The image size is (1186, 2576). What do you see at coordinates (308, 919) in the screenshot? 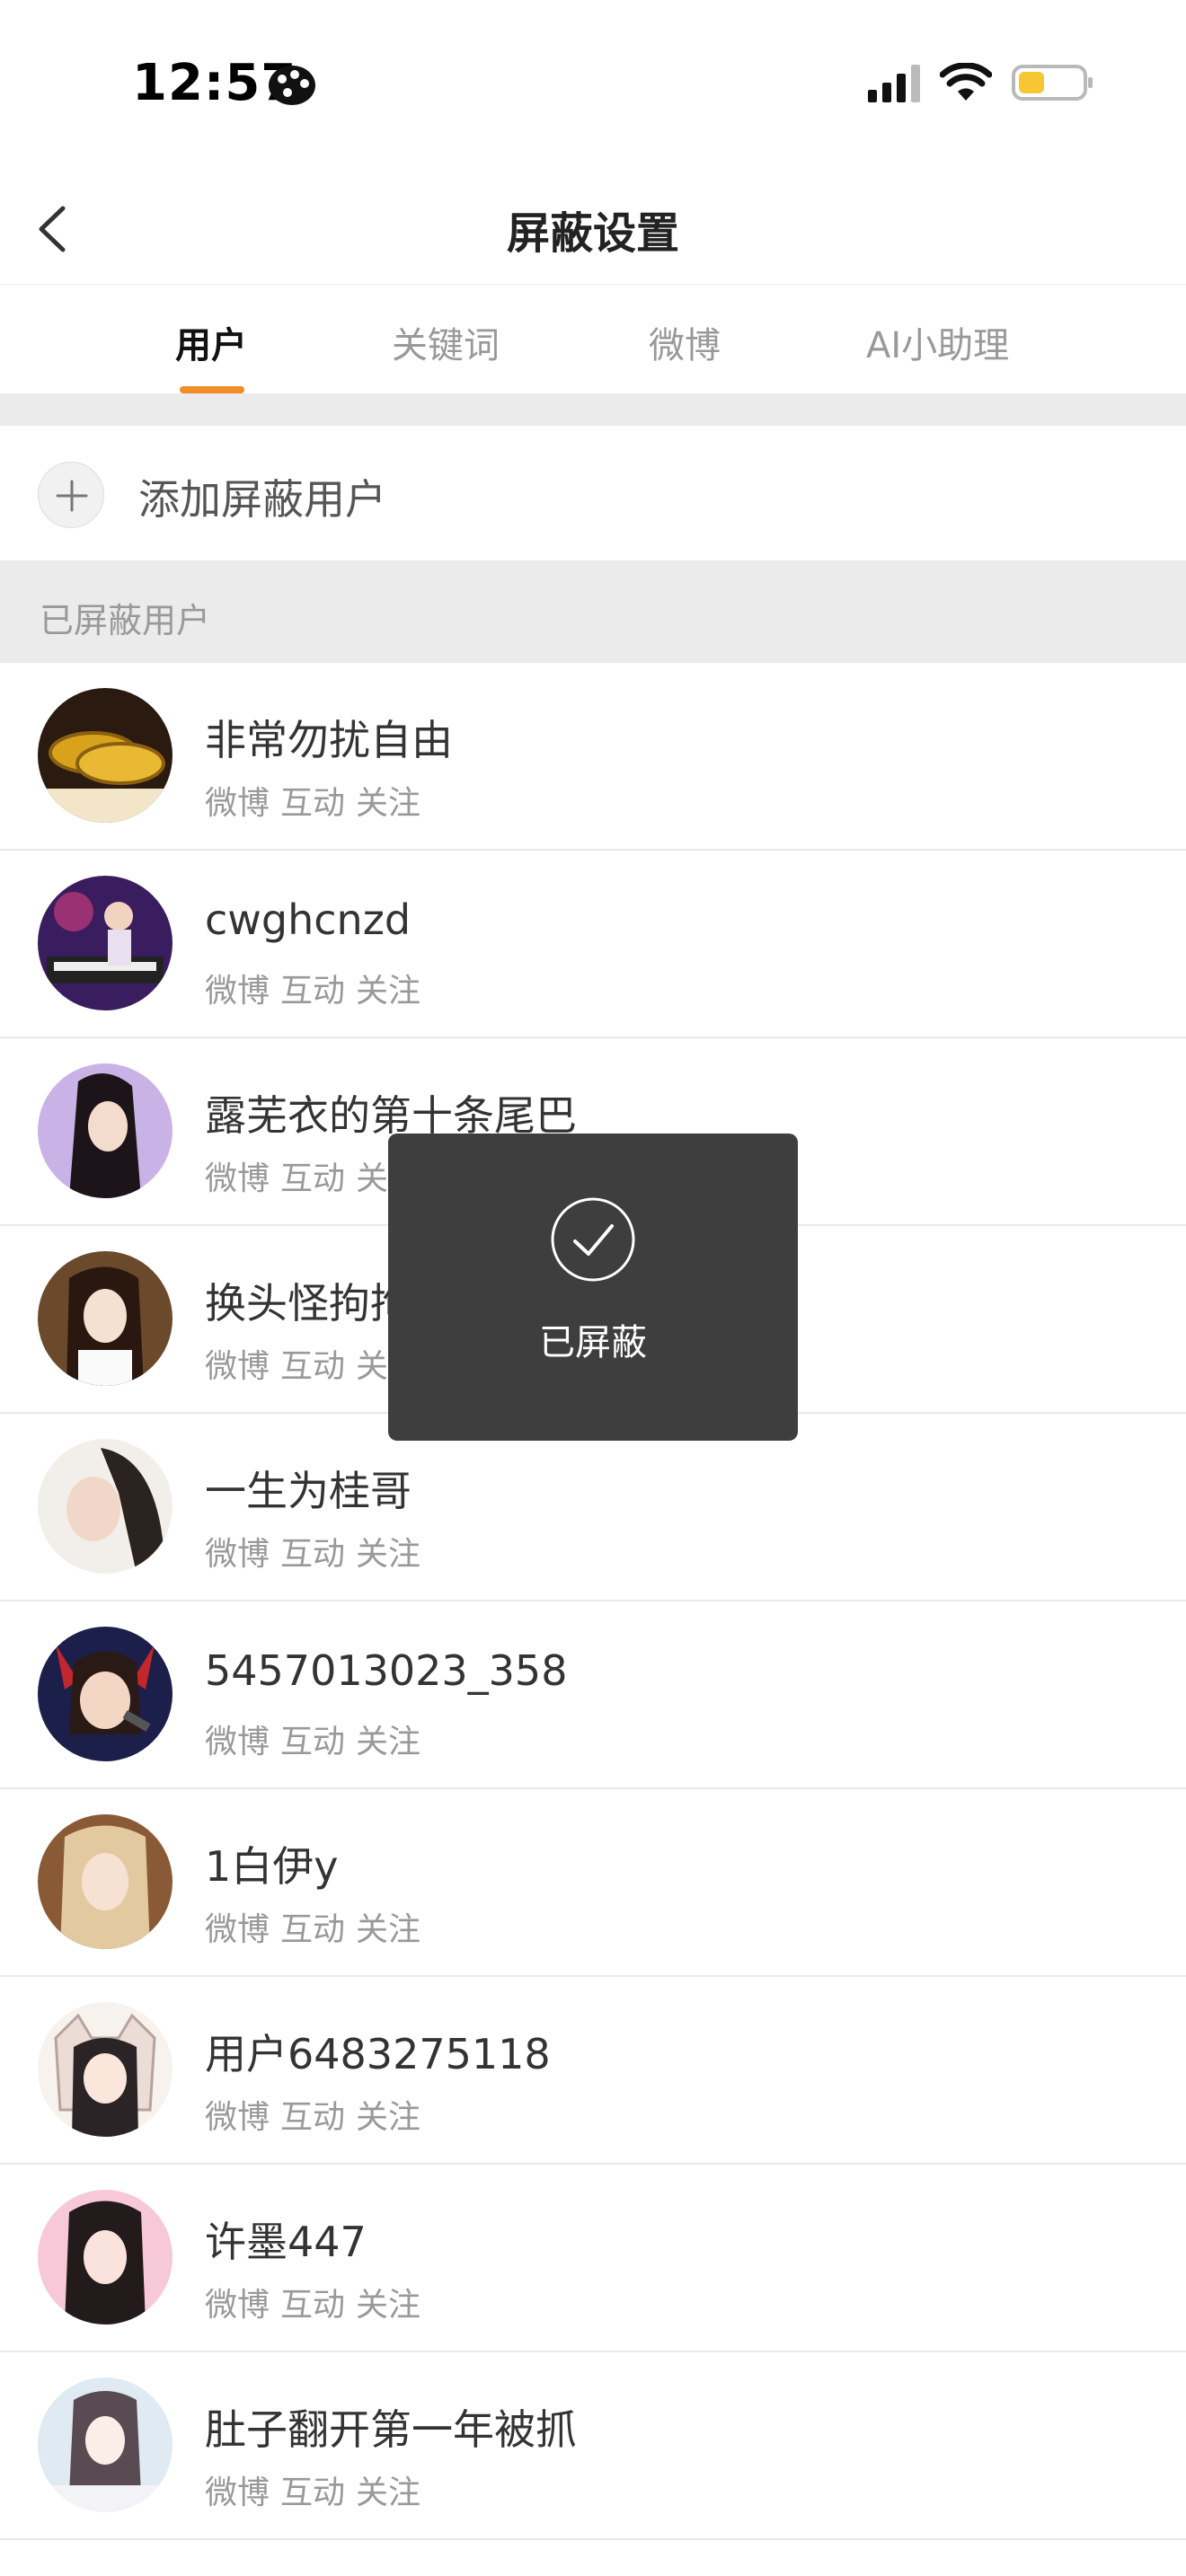
I see `user-name: cwghcnzd` at bounding box center [308, 919].